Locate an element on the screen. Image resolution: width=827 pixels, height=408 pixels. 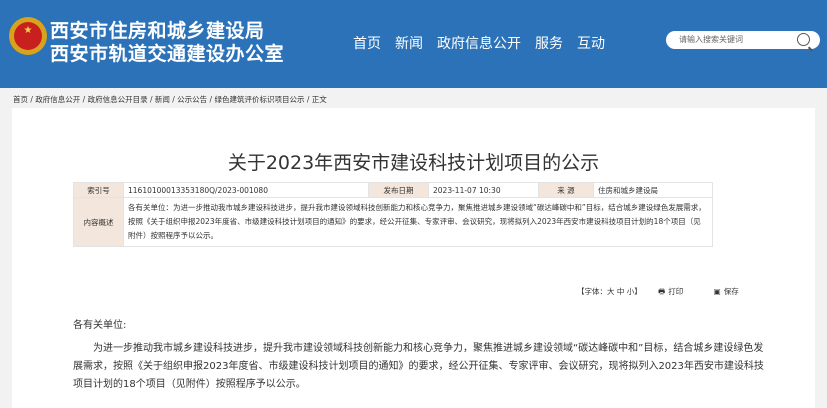
search-box: 请输入搜索关键词 is located at coordinates (743, 40).